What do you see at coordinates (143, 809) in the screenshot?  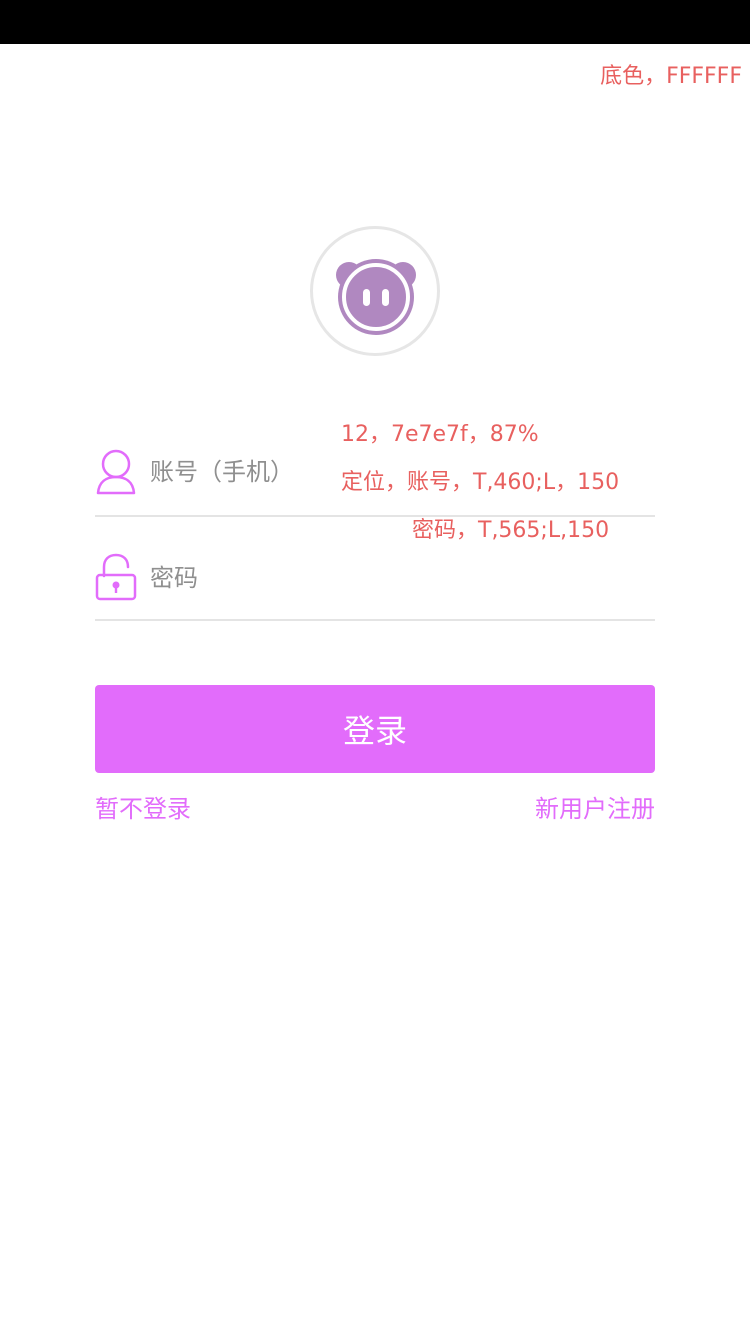 I see `skip-login-link: 暂不登录` at bounding box center [143, 809].